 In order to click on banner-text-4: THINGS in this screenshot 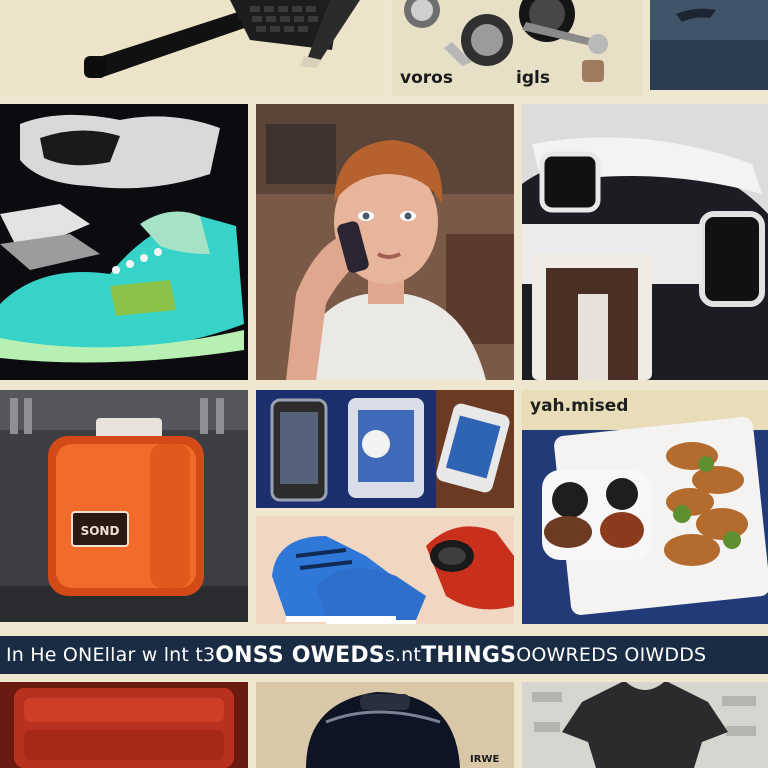, I will do `click(469, 655)`.